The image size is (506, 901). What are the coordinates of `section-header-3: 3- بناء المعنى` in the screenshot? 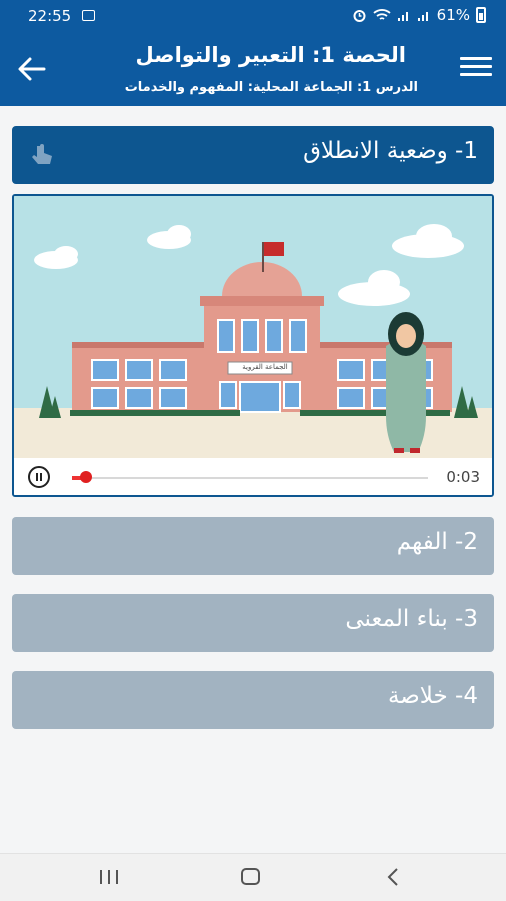 It's located at (253, 623).